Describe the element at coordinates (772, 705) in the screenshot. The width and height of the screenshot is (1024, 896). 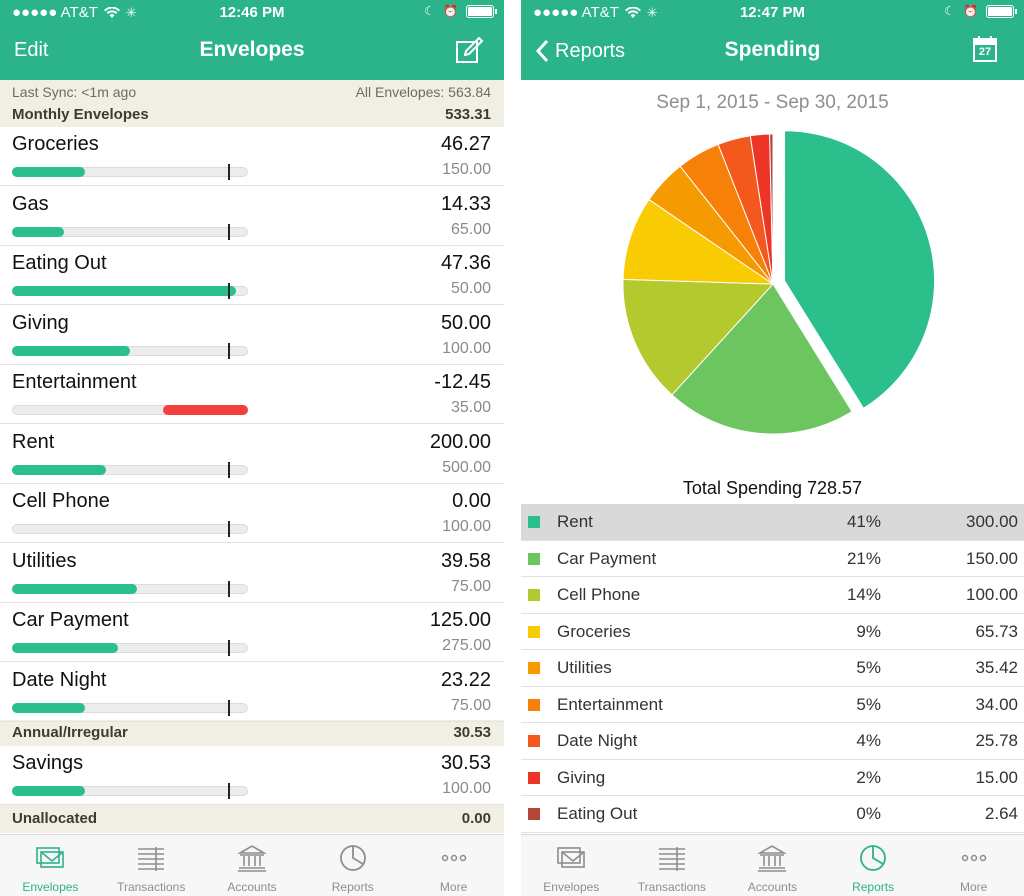
I see `legend-row: Entertainment 5% 34.00` at that location.